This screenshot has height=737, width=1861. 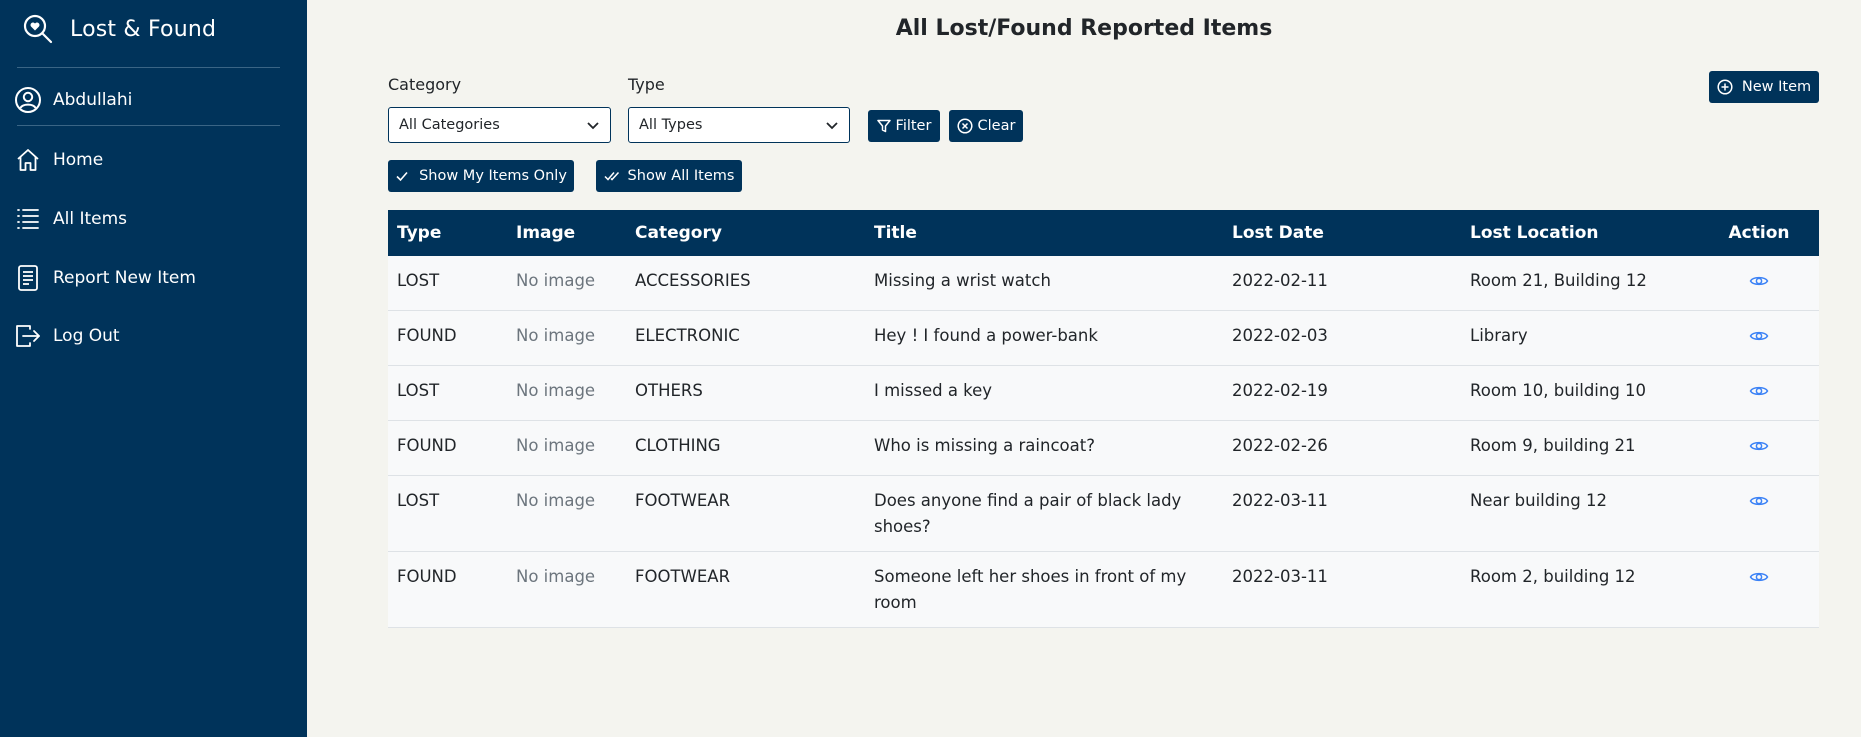 What do you see at coordinates (964, 126) in the screenshot?
I see `close-circle-icon` at bounding box center [964, 126].